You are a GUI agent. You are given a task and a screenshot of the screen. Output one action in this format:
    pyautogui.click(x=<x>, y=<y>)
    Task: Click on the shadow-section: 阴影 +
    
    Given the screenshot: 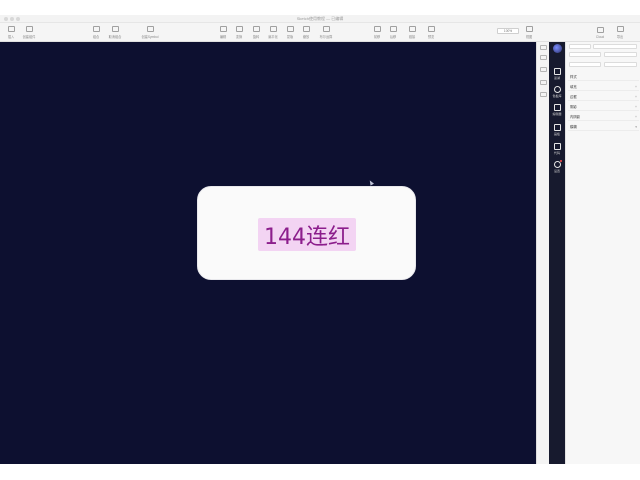 What is the action you would take?
    pyautogui.click(x=603, y=107)
    